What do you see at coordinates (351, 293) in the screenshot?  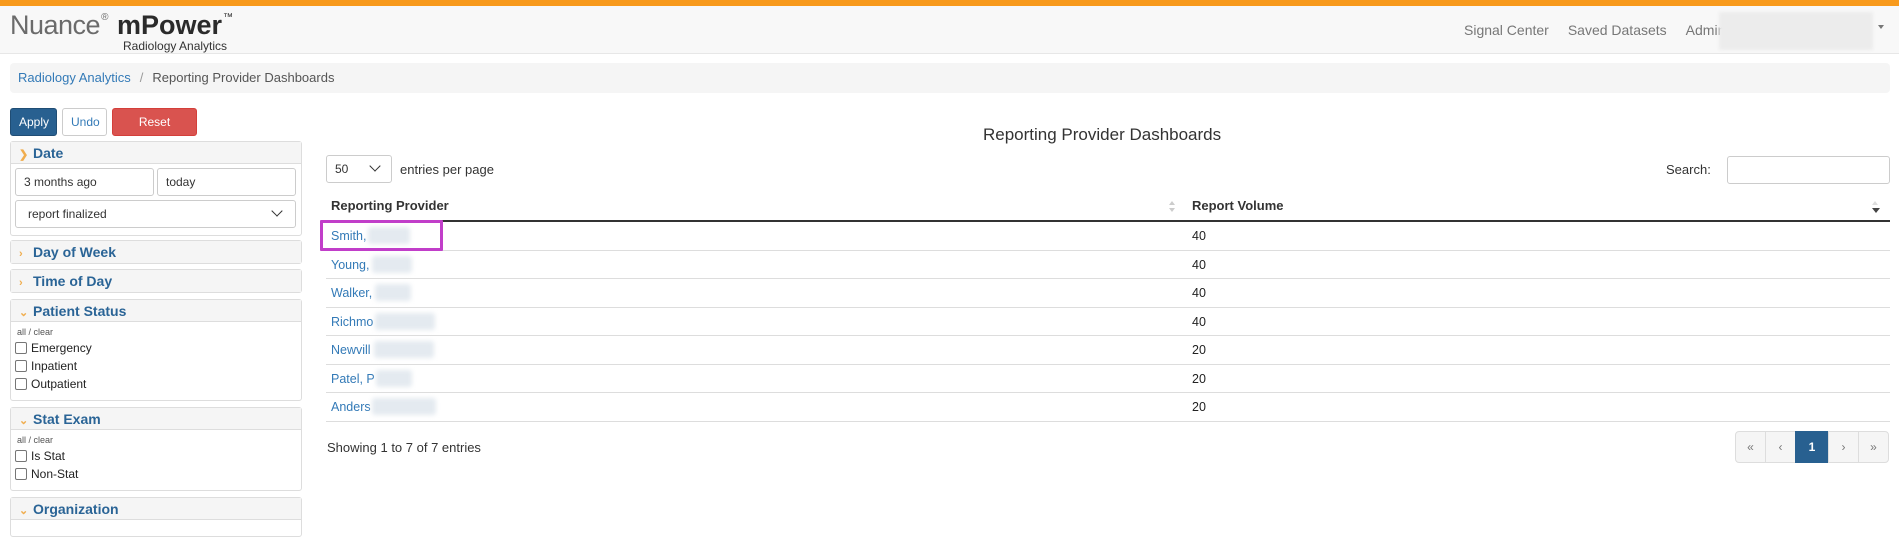 I see `provider-link: Walker,` at bounding box center [351, 293].